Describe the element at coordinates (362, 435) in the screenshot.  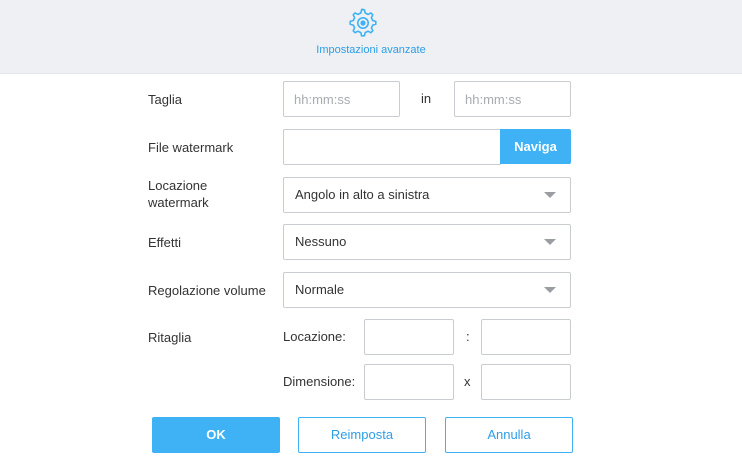
I see `reset-button: Reimposta` at that location.